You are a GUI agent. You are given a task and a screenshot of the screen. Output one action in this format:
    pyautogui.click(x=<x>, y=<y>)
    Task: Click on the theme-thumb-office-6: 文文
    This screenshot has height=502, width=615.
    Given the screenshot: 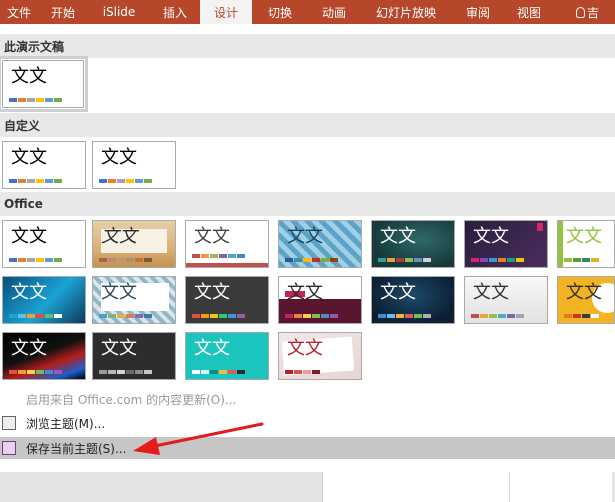 What is the action you would take?
    pyautogui.click(x=506, y=244)
    